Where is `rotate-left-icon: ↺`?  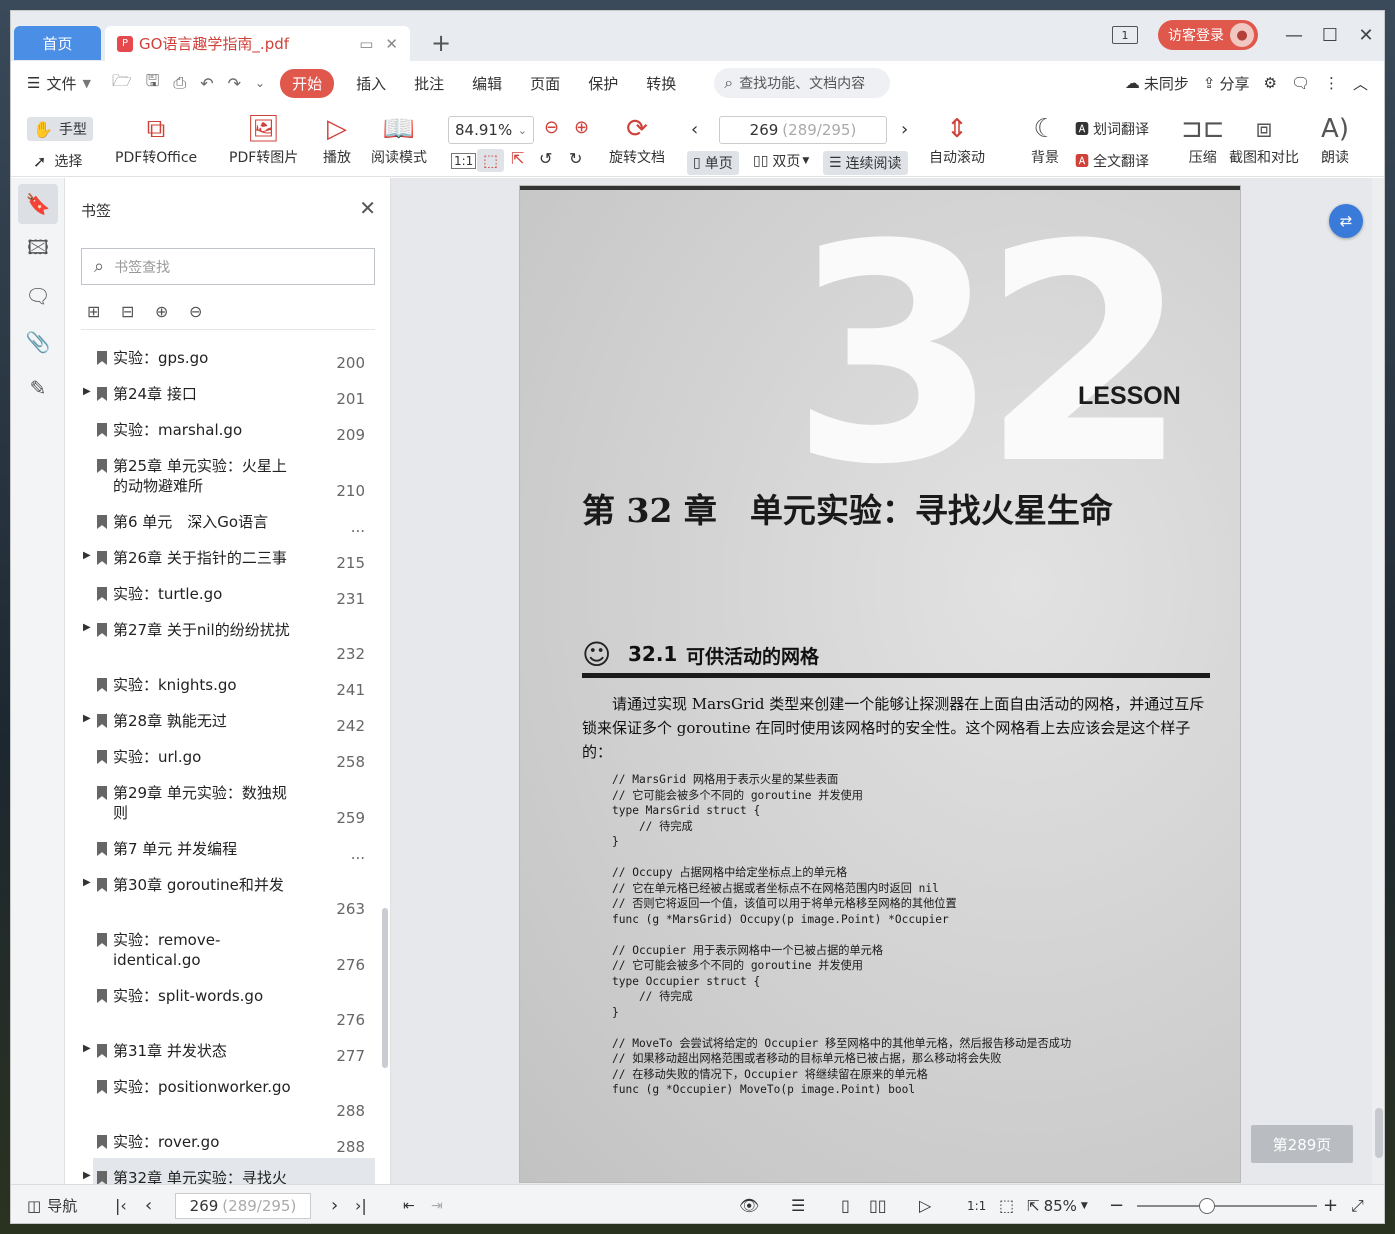 rotate-left-icon: ↺ is located at coordinates (545, 158).